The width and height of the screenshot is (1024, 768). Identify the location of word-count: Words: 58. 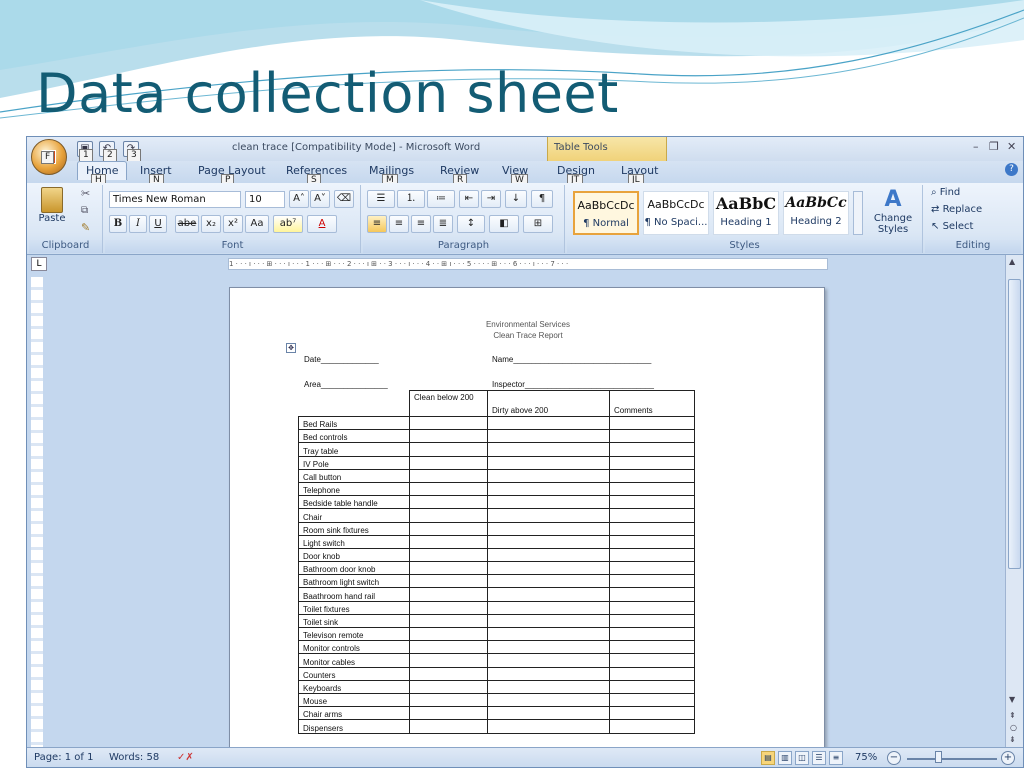
(134, 757).